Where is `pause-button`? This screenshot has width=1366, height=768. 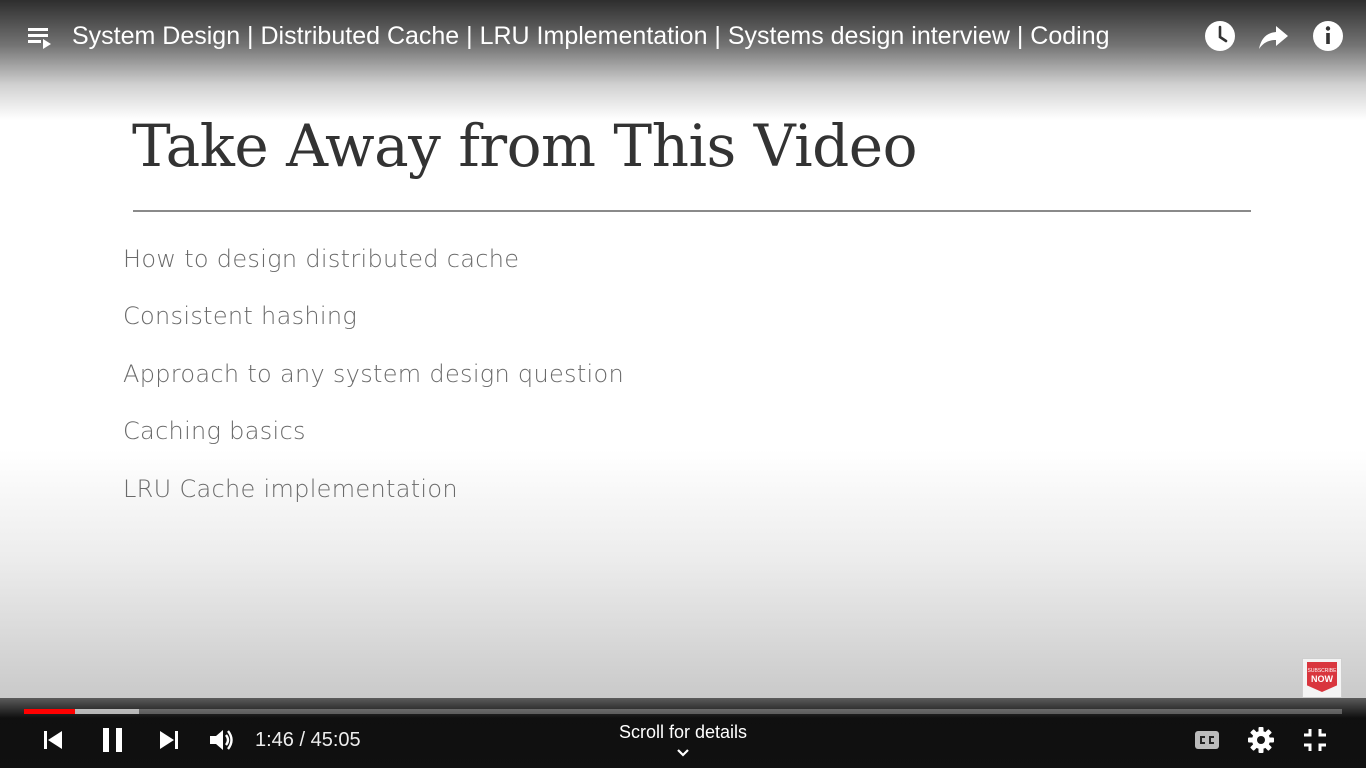 pause-button is located at coordinates (113, 740).